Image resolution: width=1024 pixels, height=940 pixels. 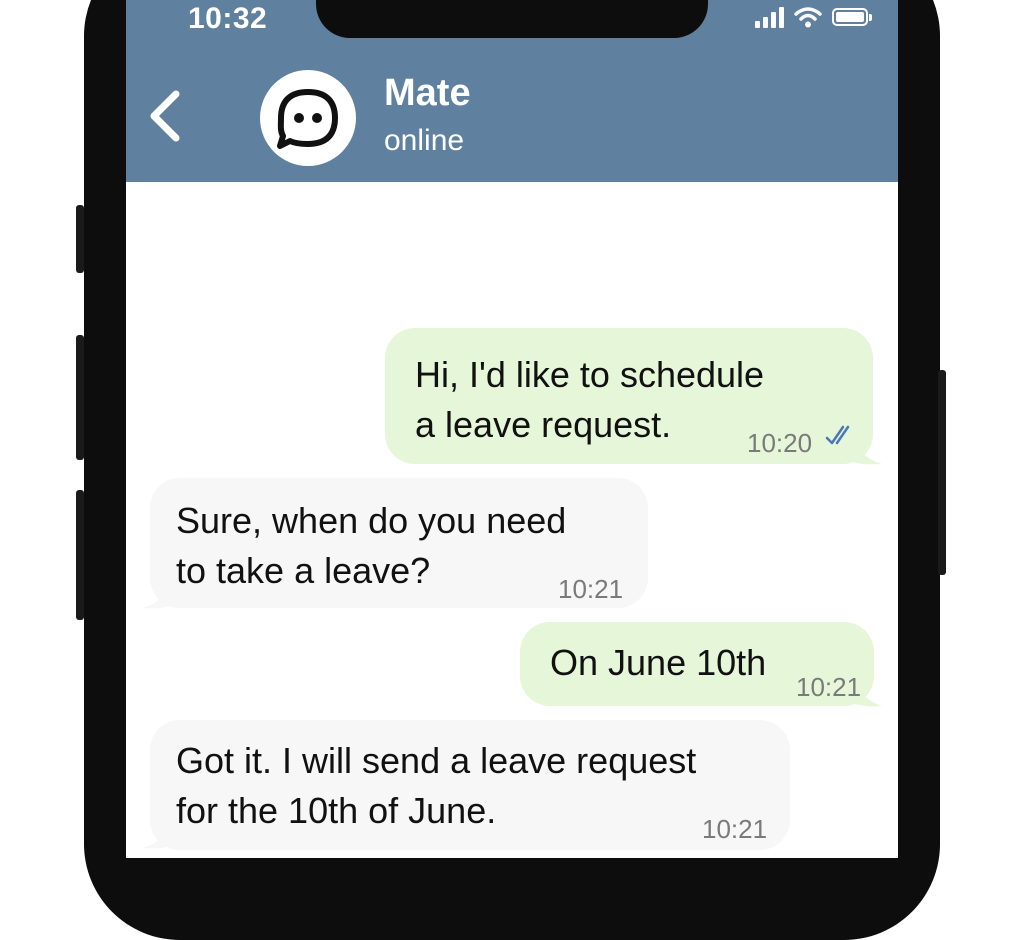 I want to click on chat-header: 10:32 Mate online, so click(x=512, y=91).